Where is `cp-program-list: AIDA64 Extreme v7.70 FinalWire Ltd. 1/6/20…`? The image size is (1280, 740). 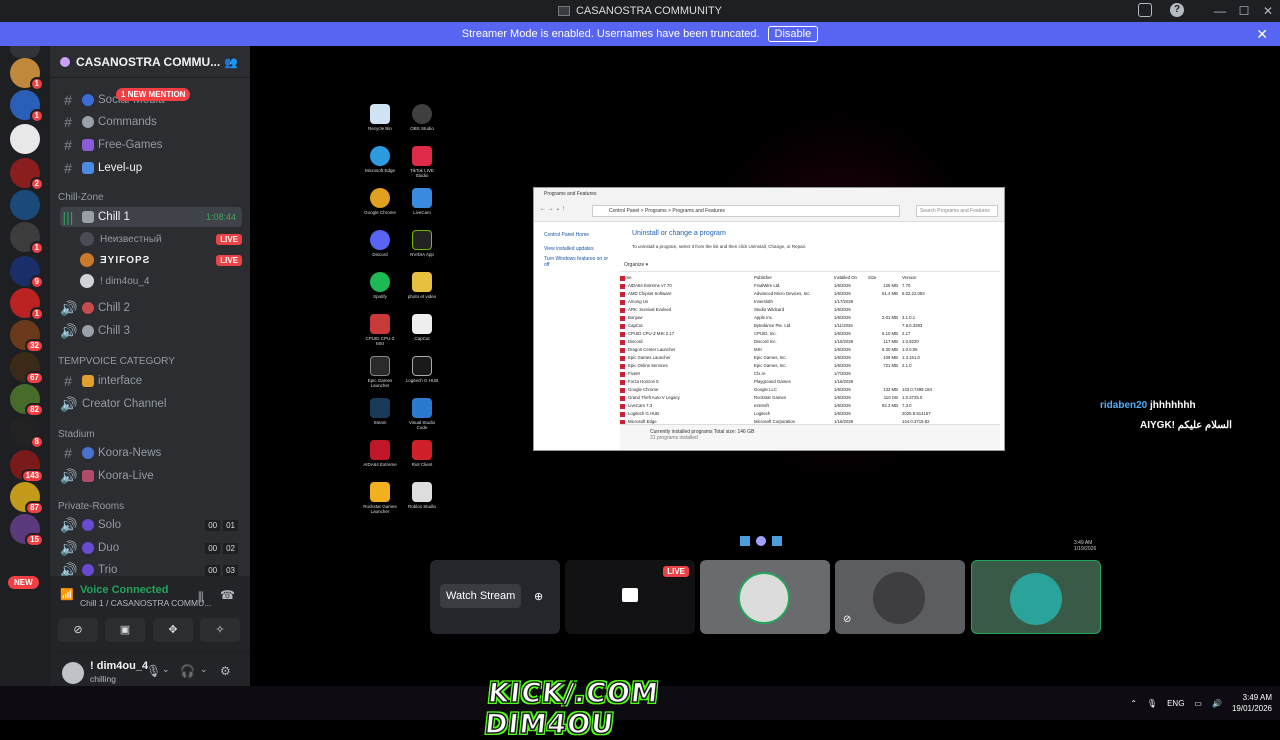 cp-program-list: AIDA64 Extreme v7.70 FinalWire Ltd. 1/6/20… is located at coordinates (810, 354).